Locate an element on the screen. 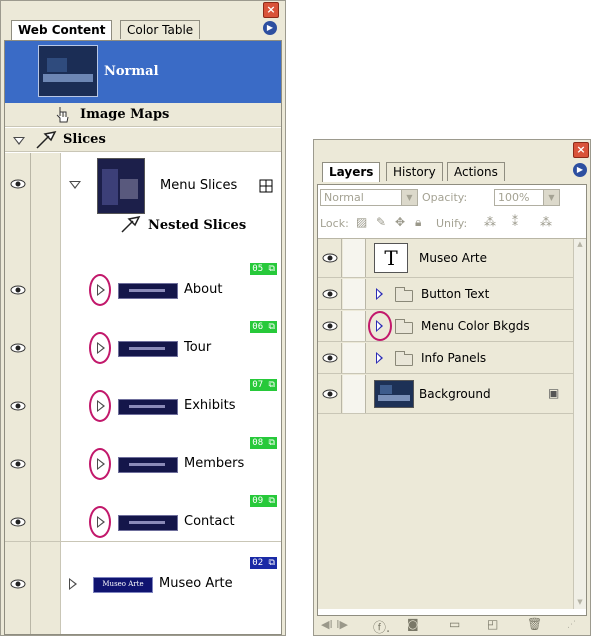 The image size is (591, 636). lock-all-icon: 🔒︎ is located at coordinates (418, 222).